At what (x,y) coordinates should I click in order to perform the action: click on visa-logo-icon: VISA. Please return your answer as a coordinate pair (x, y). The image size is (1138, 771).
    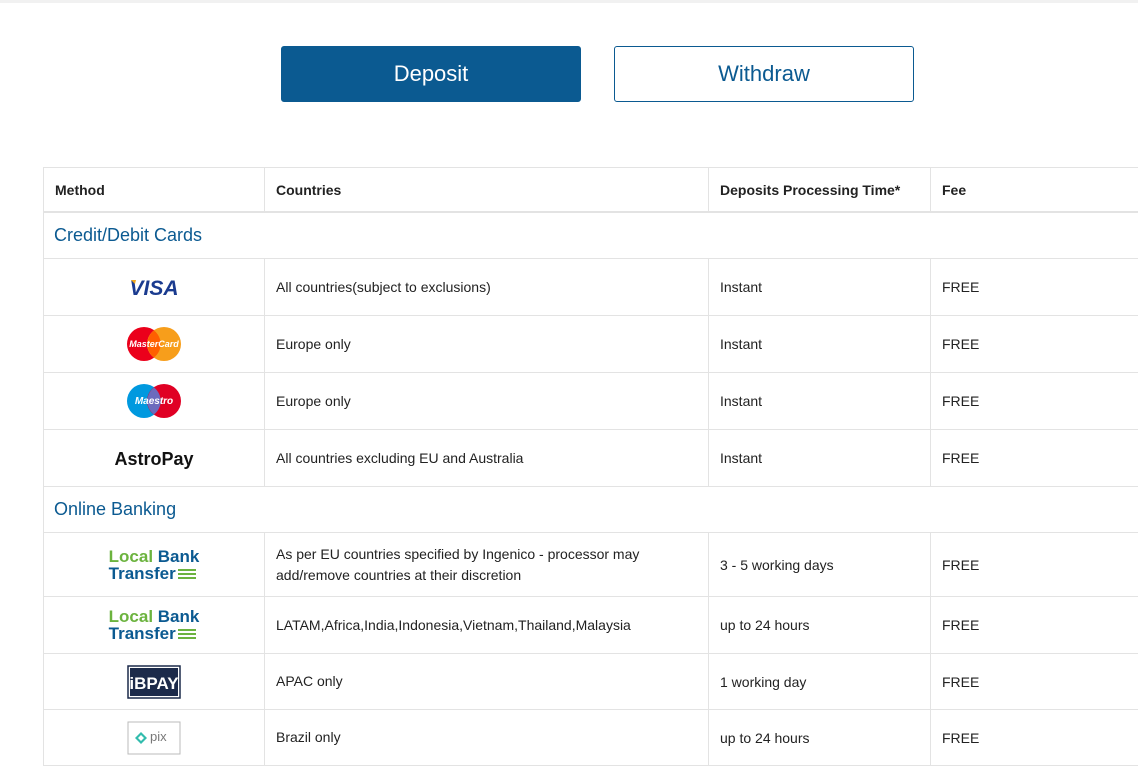
    Looking at the image, I should click on (153, 288).